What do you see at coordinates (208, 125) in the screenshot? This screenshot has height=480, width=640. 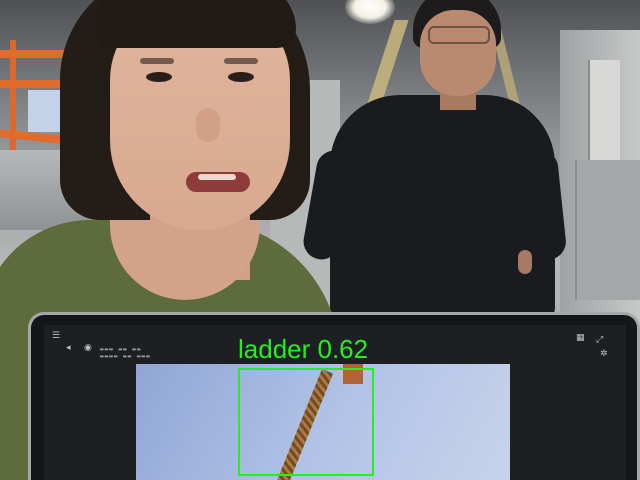 I see `nose` at bounding box center [208, 125].